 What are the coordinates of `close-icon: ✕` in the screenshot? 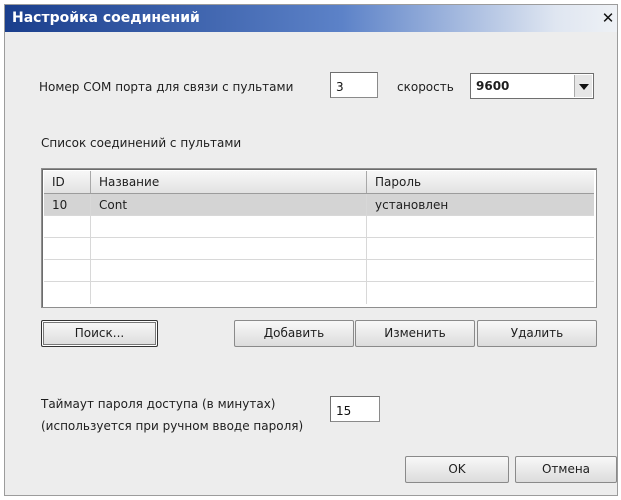 It's located at (608, 18).